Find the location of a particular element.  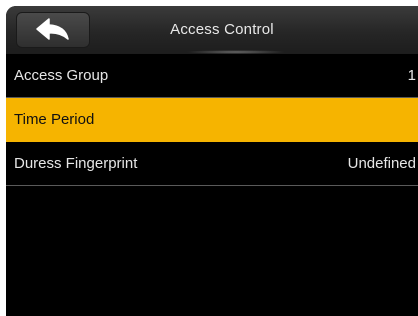

menu-item-time-period: Time Period is located at coordinates (212, 120).